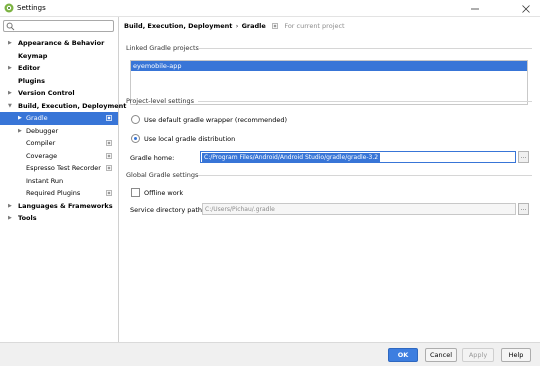 The height and width of the screenshot is (366, 540). Describe the element at coordinates (59, 56) in the screenshot. I see `tree-item-keymap: Keymap` at that location.